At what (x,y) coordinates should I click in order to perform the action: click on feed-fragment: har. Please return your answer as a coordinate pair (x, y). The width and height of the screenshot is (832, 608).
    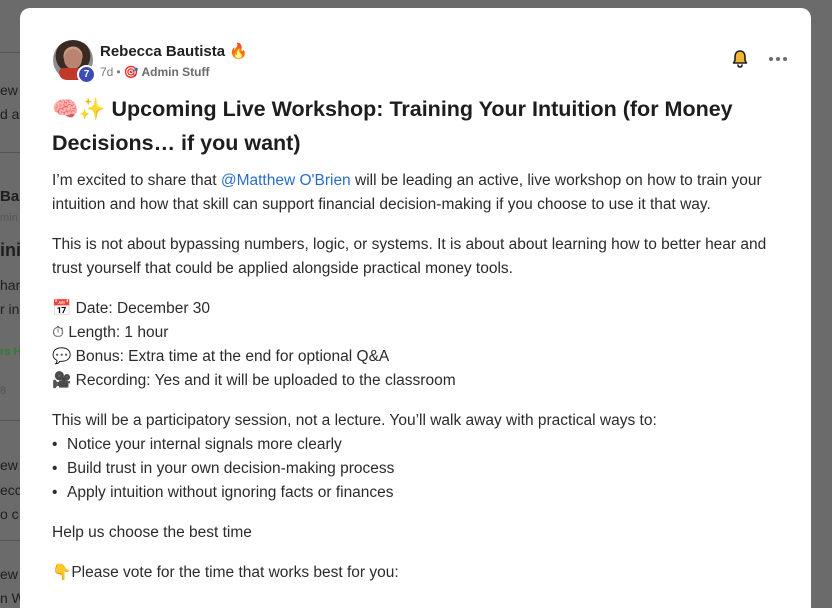
    Looking at the image, I should click on (10, 285).